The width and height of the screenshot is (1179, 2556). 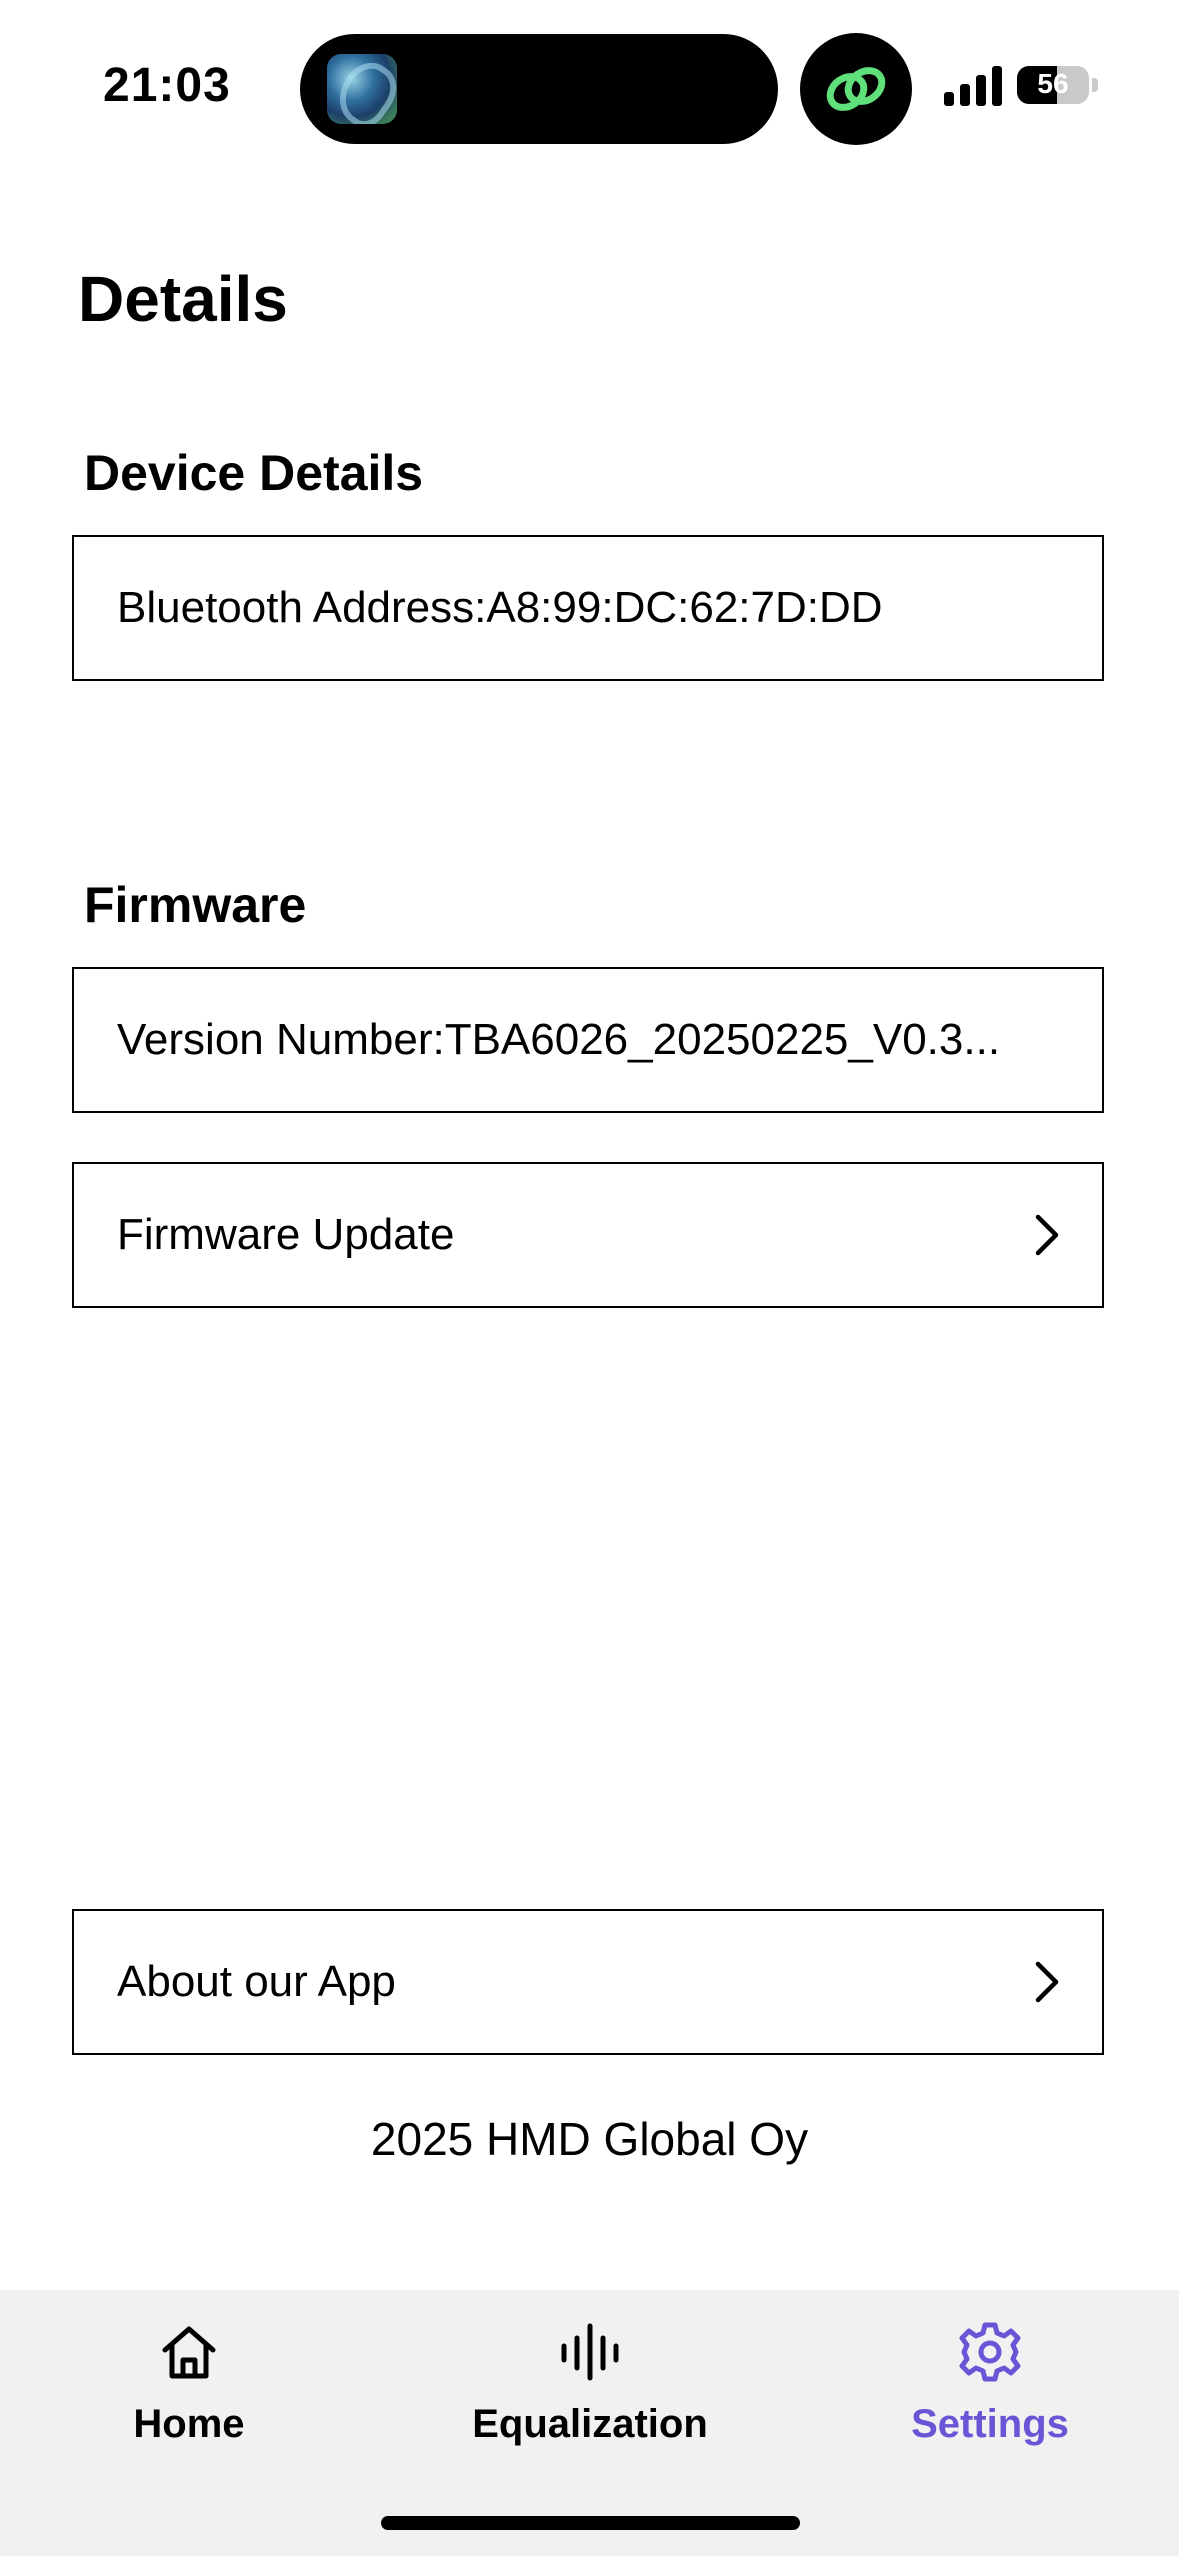 What do you see at coordinates (990, 2352) in the screenshot?
I see `gear-icon` at bounding box center [990, 2352].